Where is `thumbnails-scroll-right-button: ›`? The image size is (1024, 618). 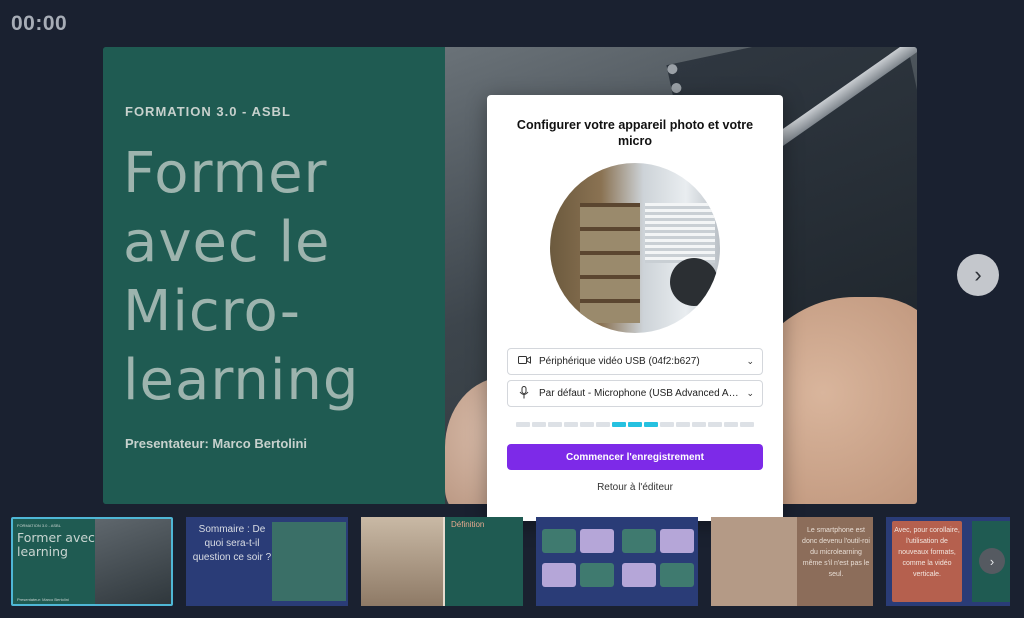
thumbnails-scroll-right-button: › is located at coordinates (992, 561).